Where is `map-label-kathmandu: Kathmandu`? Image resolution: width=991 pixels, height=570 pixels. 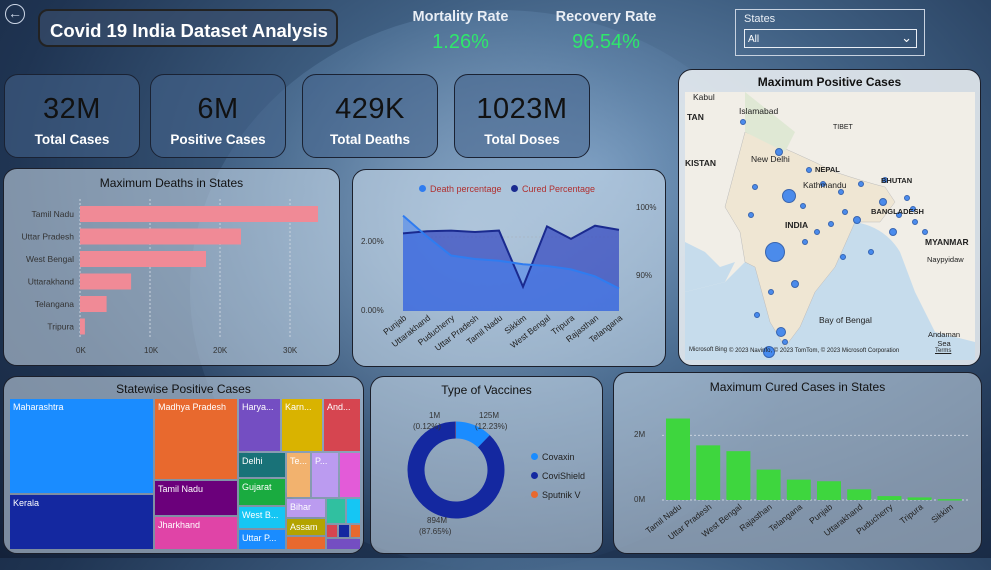 map-label-kathmandu: Kathmandu is located at coordinates (824, 185).